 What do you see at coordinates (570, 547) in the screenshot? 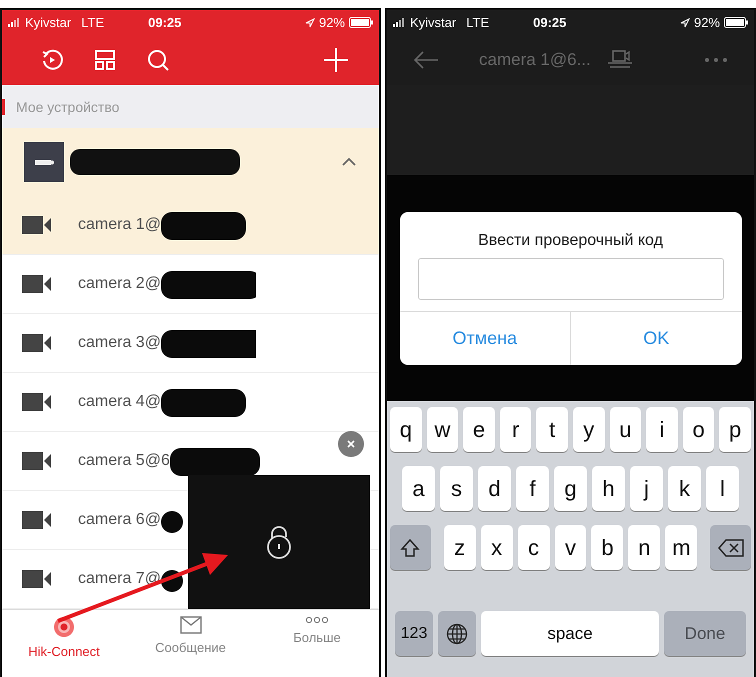
I see `keyboard-key: v` at bounding box center [570, 547].